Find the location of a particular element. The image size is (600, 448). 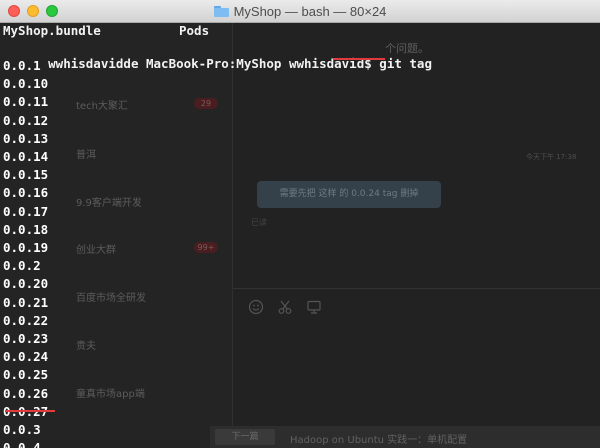

command-text: git tag is located at coordinates (405, 63).